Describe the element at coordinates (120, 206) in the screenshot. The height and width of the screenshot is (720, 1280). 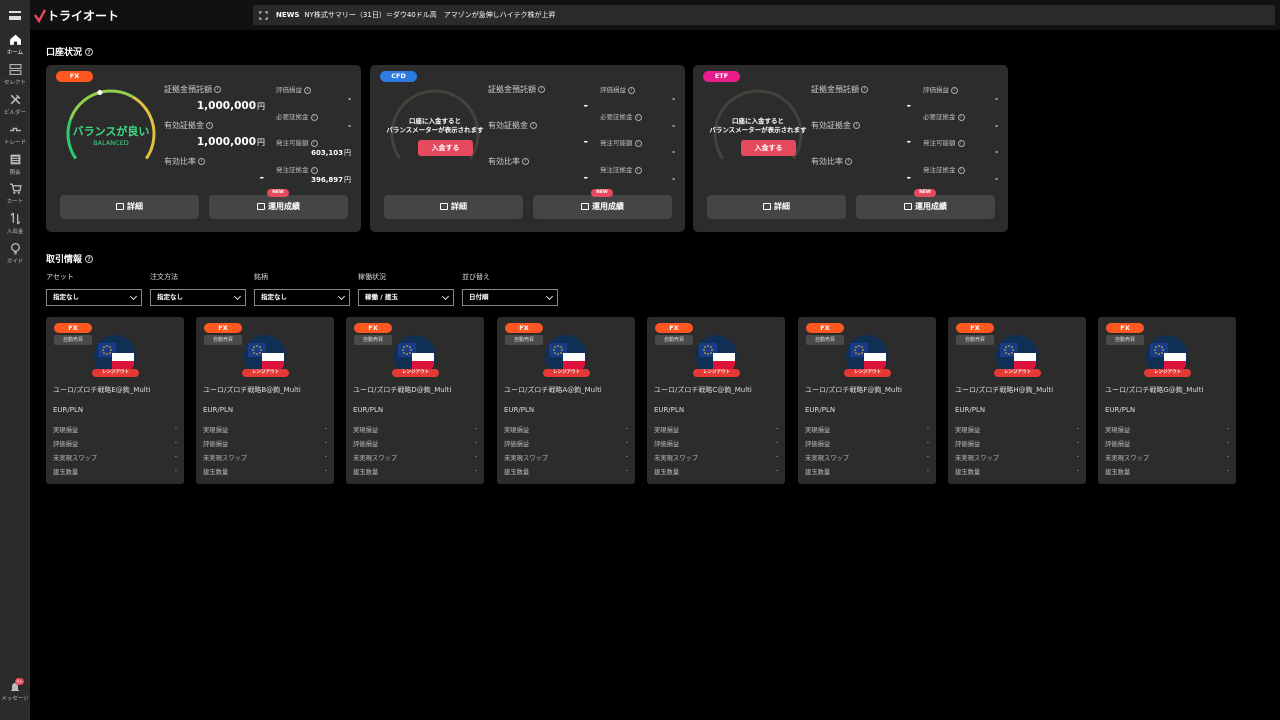
I see `mail-icon` at that location.